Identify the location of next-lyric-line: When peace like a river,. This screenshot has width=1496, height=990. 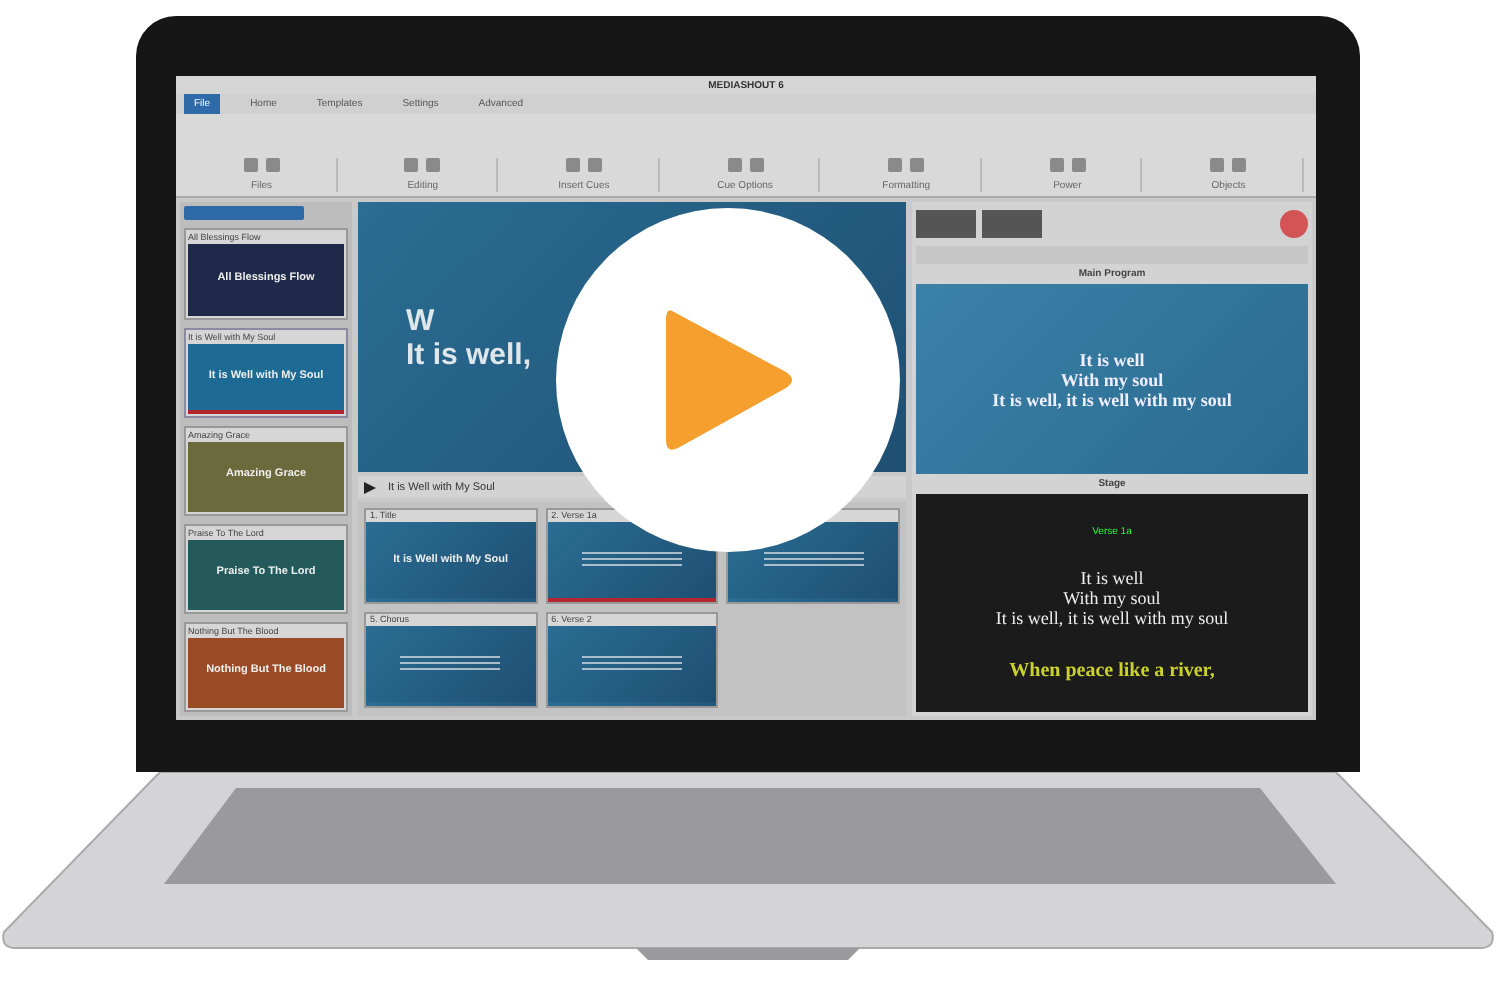
(1112, 670).